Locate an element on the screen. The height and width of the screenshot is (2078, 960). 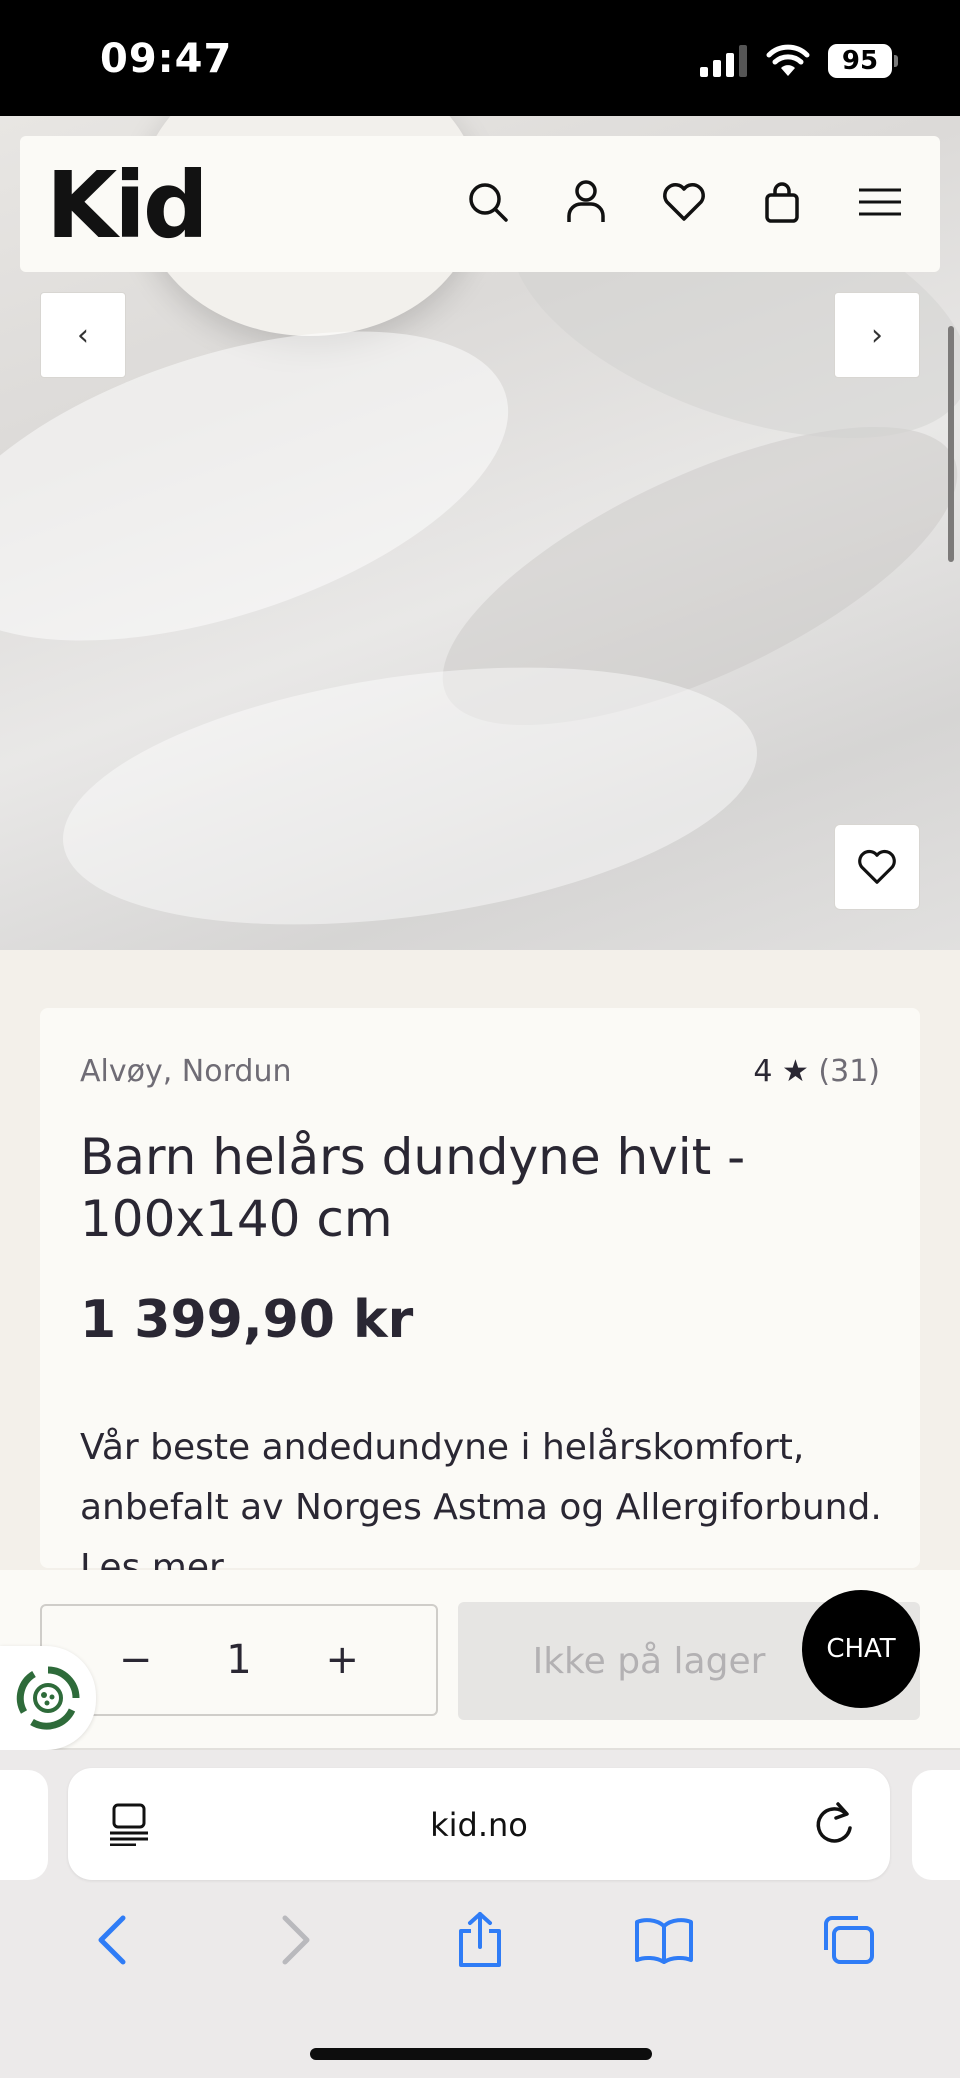
url-text: kid.no is located at coordinates (479, 1825).